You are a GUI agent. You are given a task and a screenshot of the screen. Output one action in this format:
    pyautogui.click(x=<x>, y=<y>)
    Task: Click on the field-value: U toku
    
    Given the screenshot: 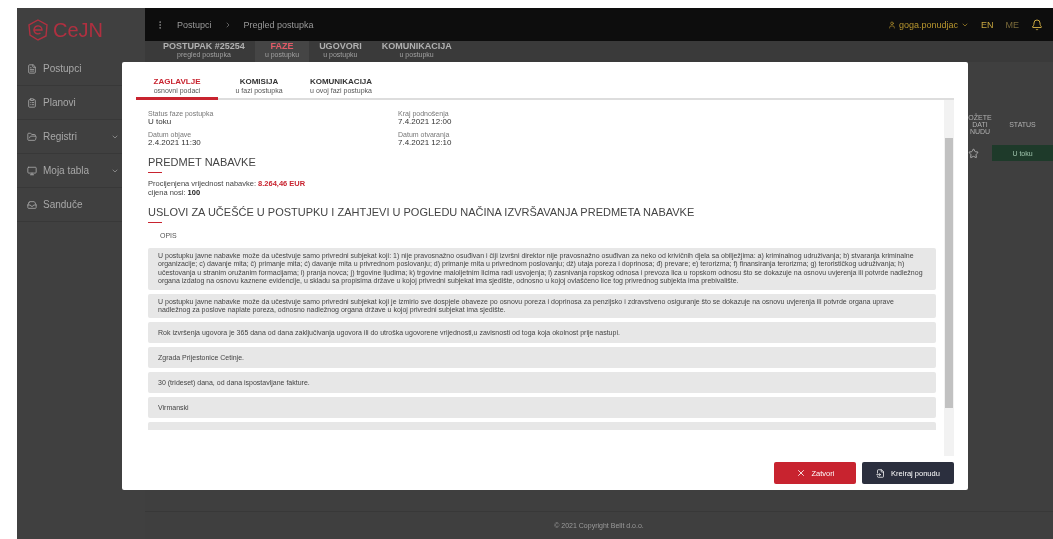 What is the action you would take?
    pyautogui.click(x=160, y=121)
    